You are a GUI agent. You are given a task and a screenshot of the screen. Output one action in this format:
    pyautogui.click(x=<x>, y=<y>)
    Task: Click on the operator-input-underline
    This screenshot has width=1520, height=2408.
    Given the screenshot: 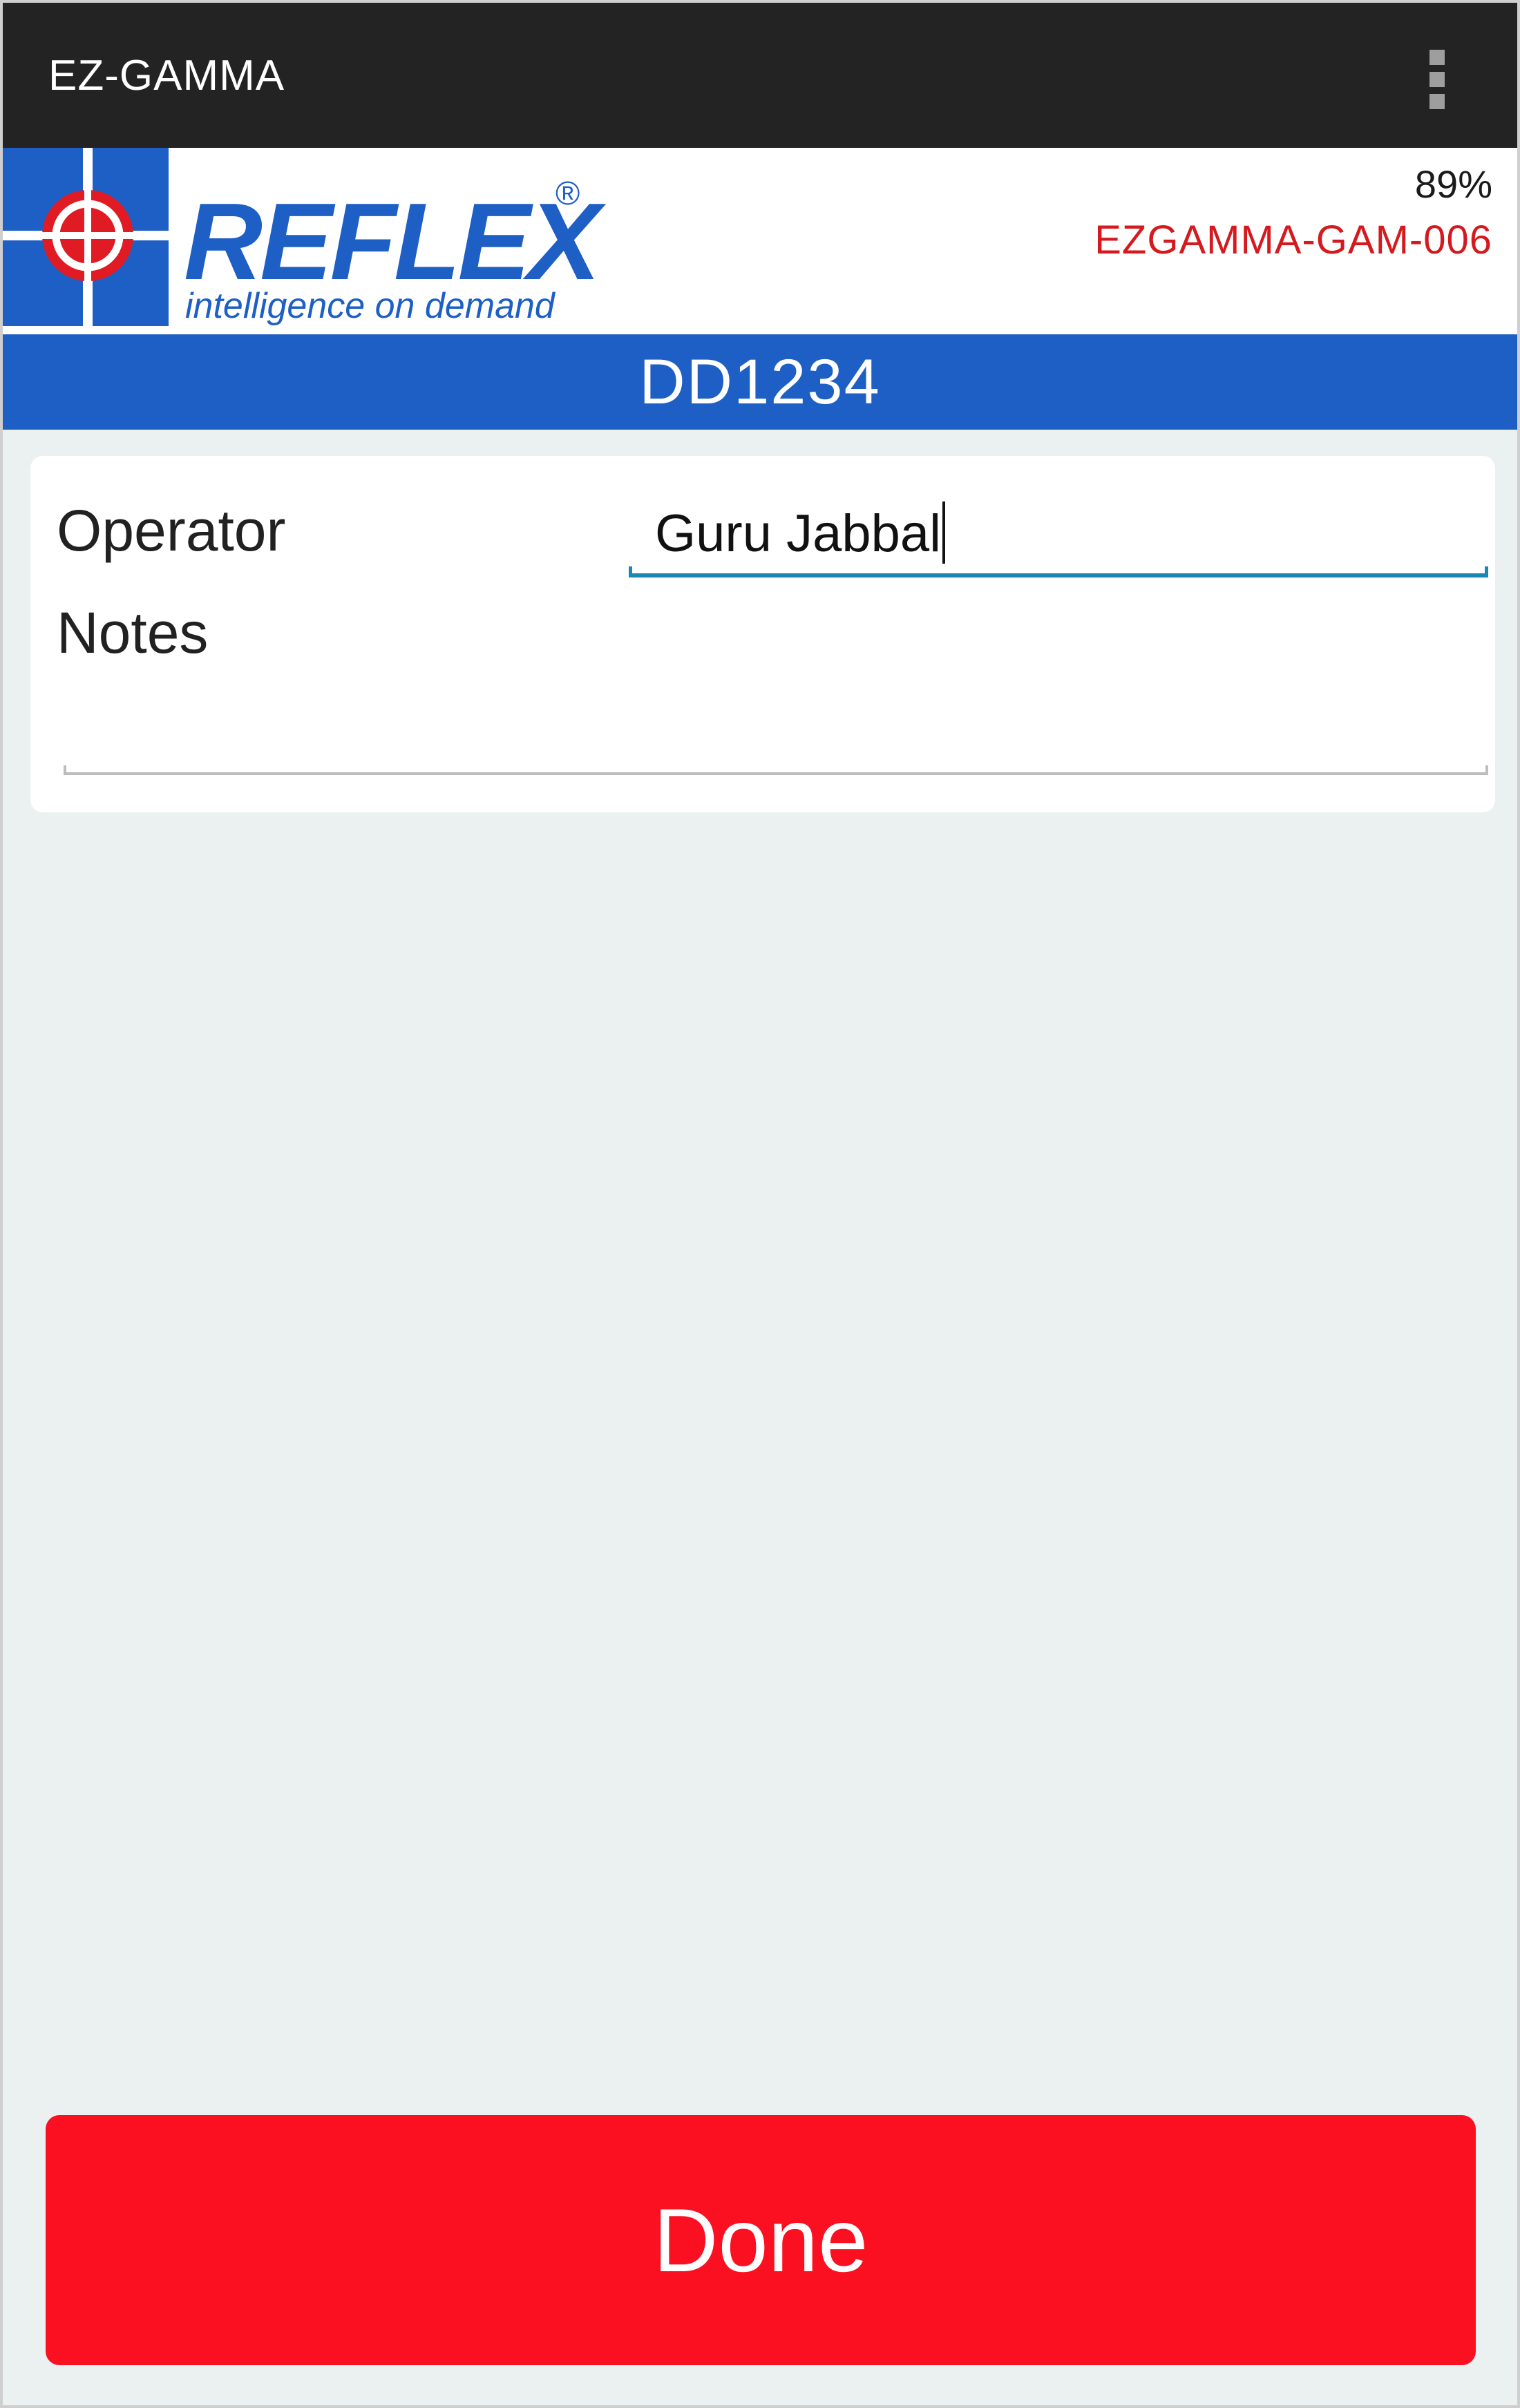 What is the action you would take?
    pyautogui.click(x=1058, y=571)
    